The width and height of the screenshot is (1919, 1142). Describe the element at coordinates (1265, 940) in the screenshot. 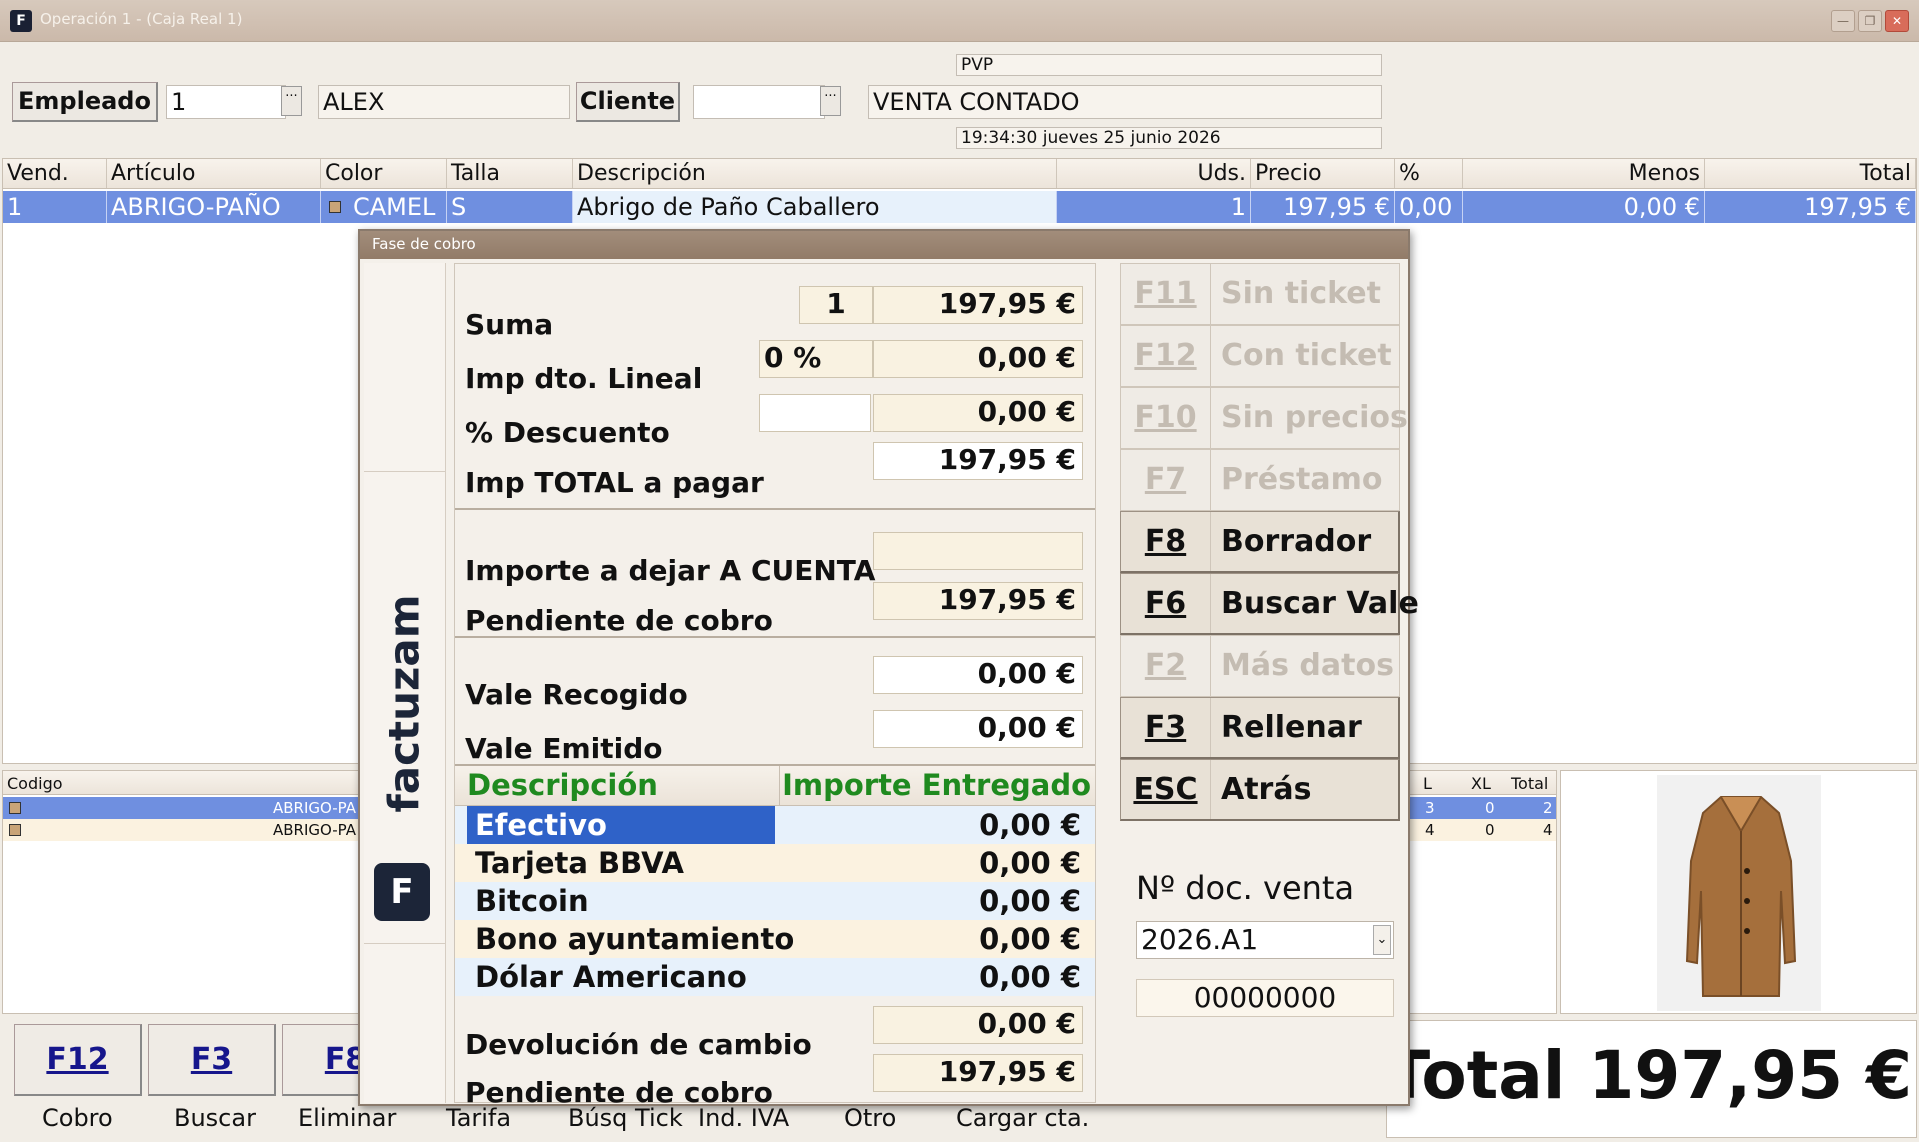

I see `doc-series-select: 2026.A1 ⌄` at that location.